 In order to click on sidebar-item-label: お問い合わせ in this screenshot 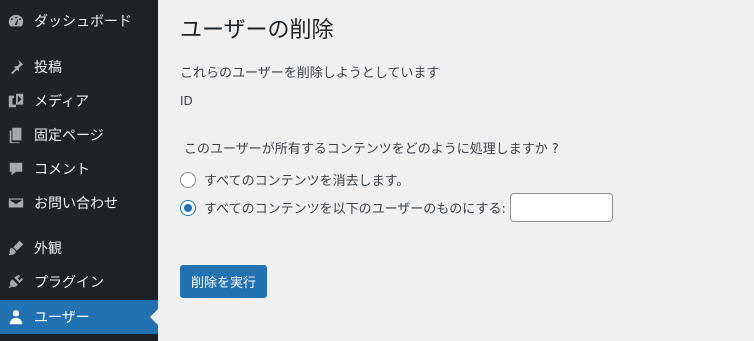, I will do `click(76, 204)`.